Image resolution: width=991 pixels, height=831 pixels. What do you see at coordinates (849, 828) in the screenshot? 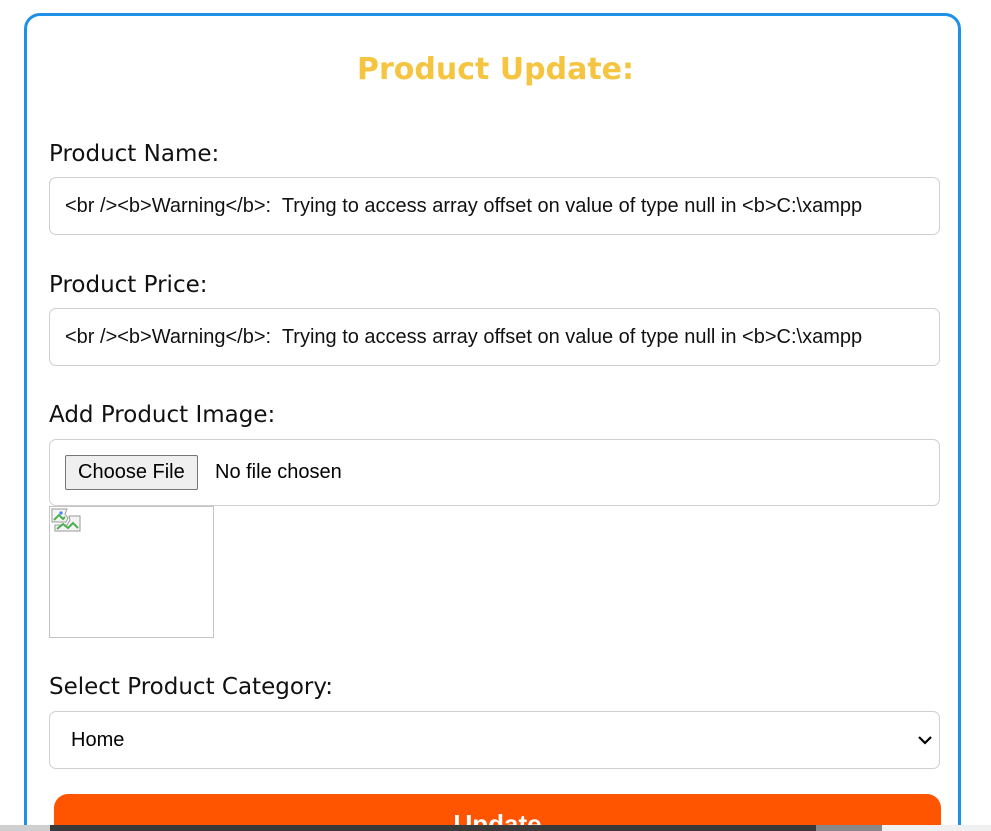
I see `scrollbar-thumb` at bounding box center [849, 828].